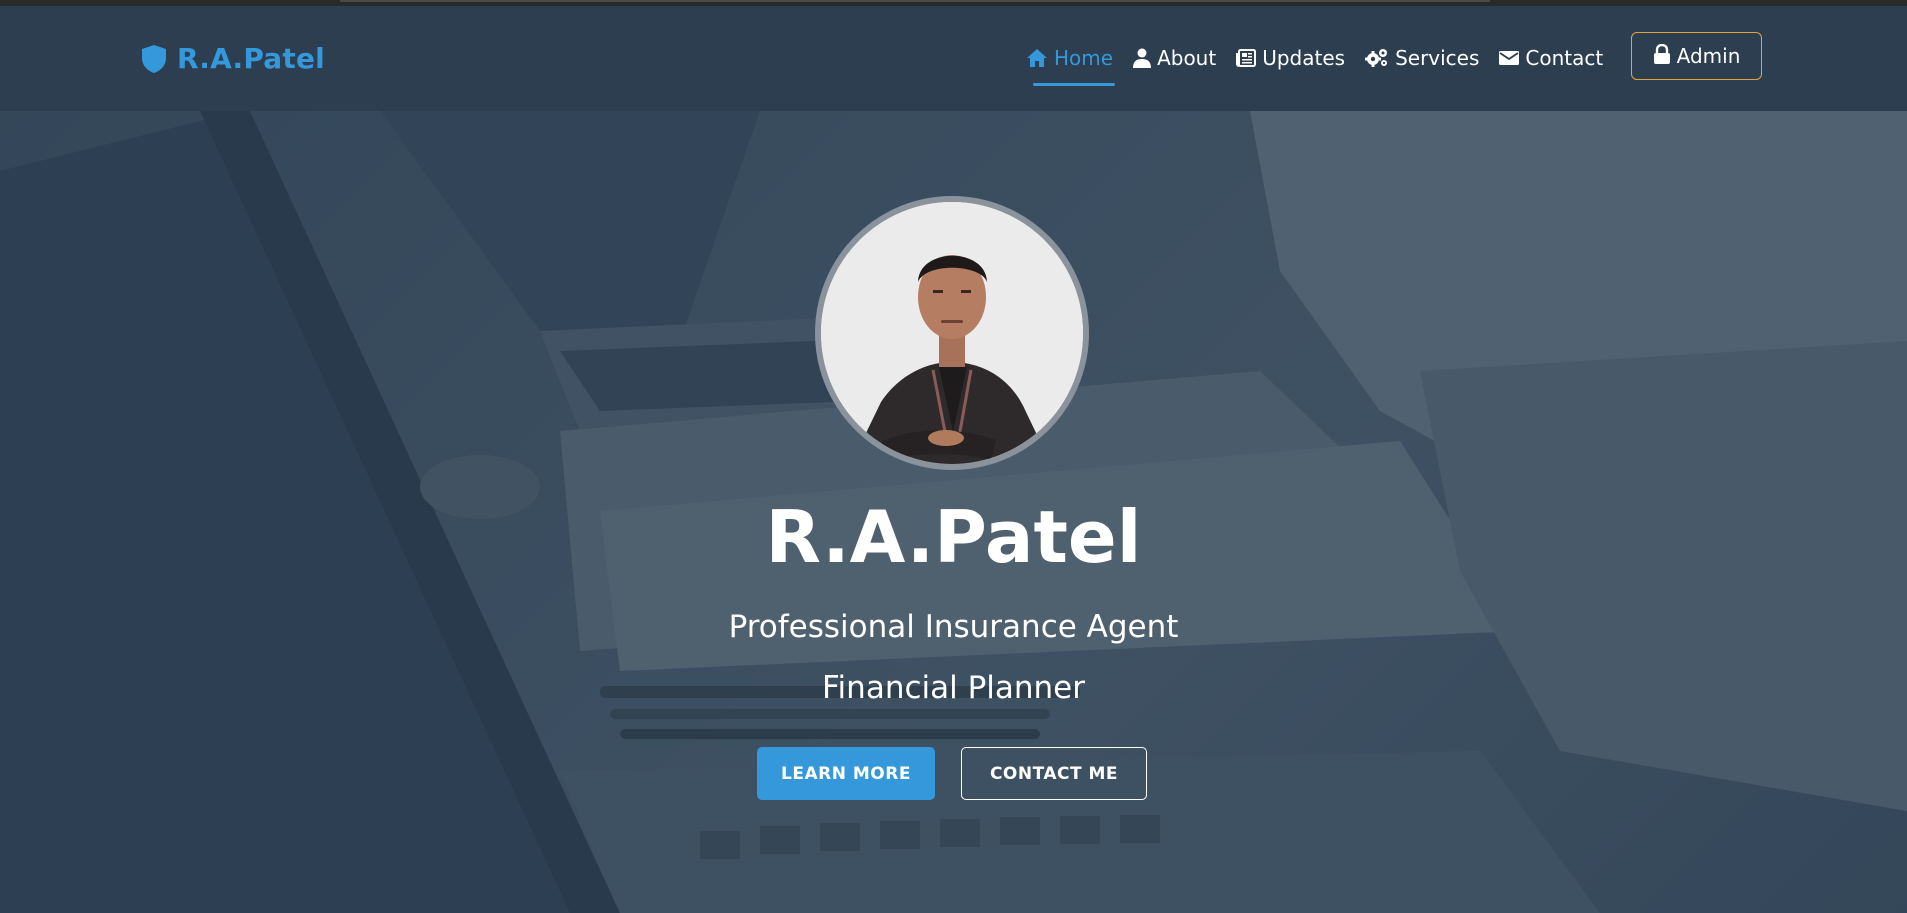  What do you see at coordinates (1437, 58) in the screenshot?
I see `nav-item-services-label: Services` at bounding box center [1437, 58].